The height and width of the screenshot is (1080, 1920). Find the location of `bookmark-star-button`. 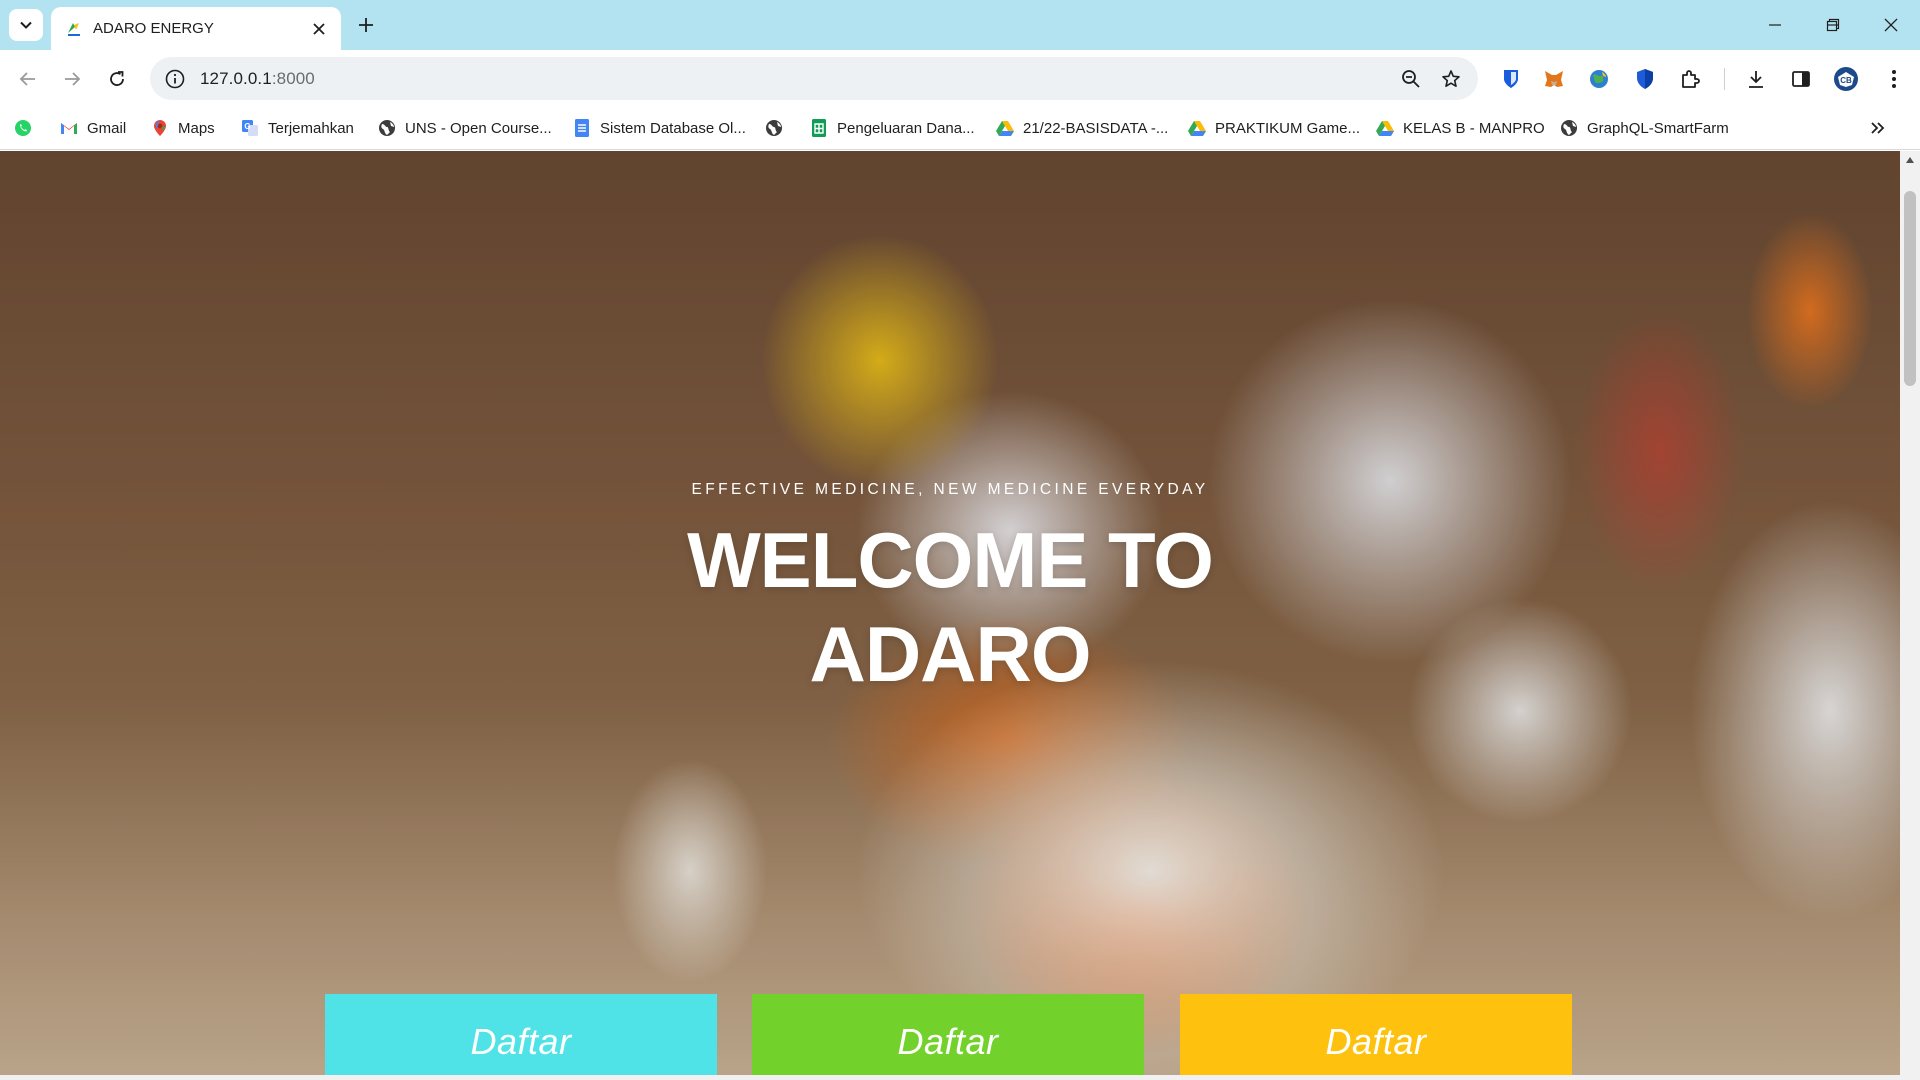

bookmark-star-button is located at coordinates (1451, 79).